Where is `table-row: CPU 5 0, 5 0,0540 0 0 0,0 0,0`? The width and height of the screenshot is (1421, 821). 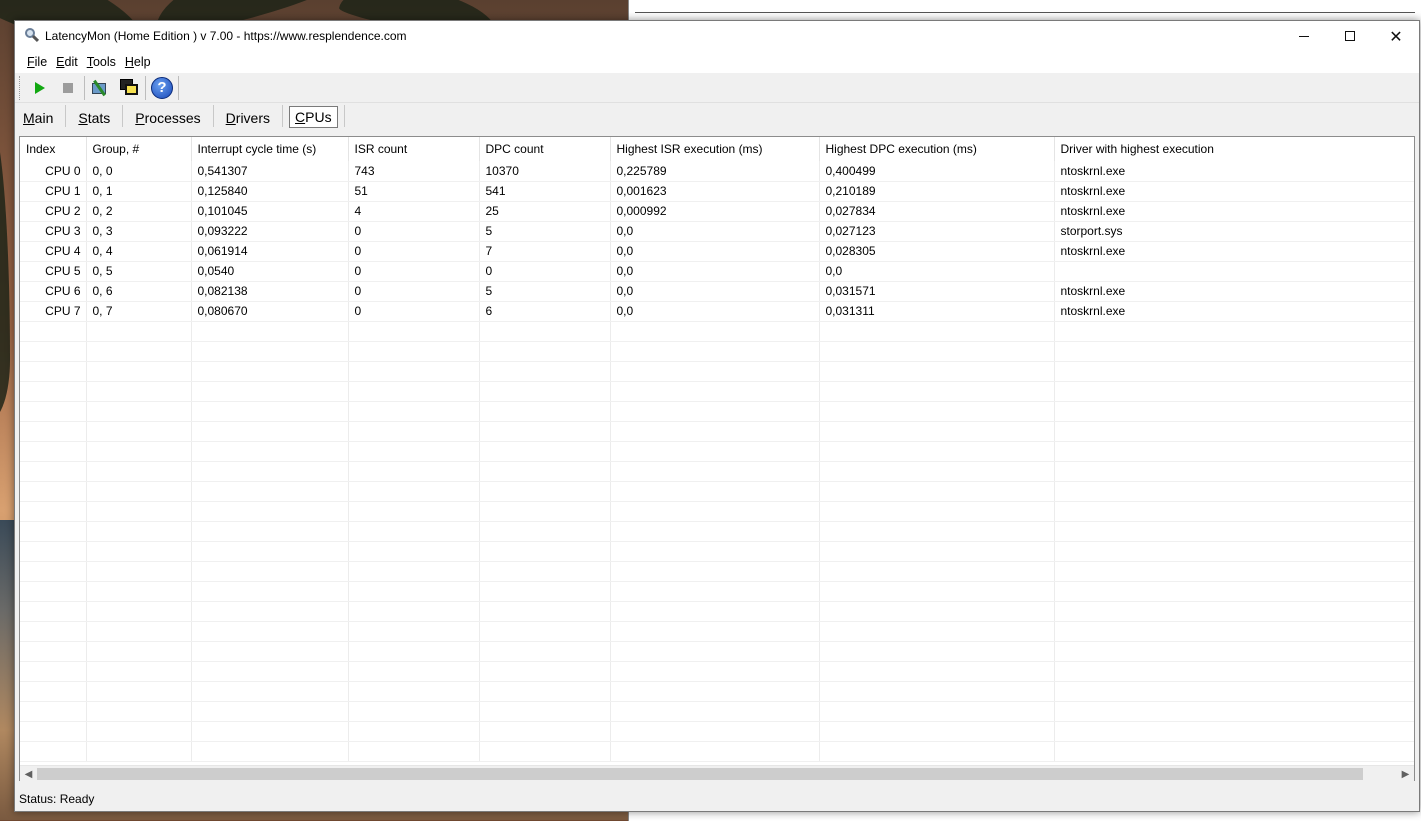
table-row: CPU 5 0, 5 0,0540 0 0 0,0 0,0 is located at coordinates (717, 271).